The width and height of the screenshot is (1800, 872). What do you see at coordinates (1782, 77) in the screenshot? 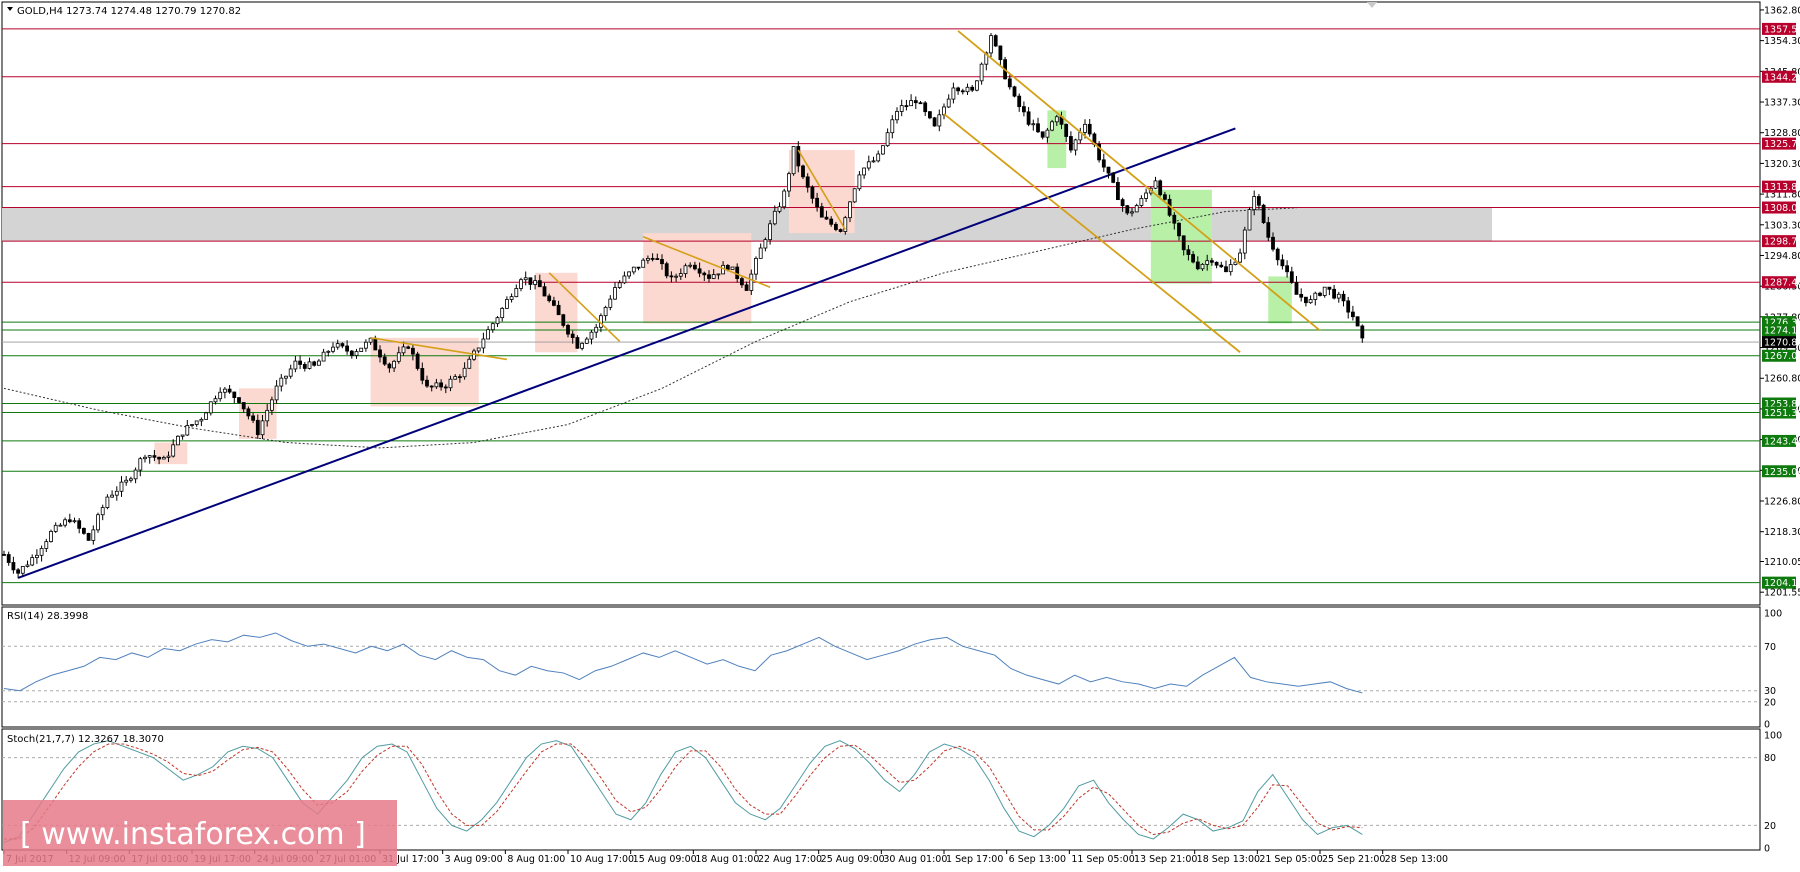
I see `resistance-label: 1344.29` at bounding box center [1782, 77].